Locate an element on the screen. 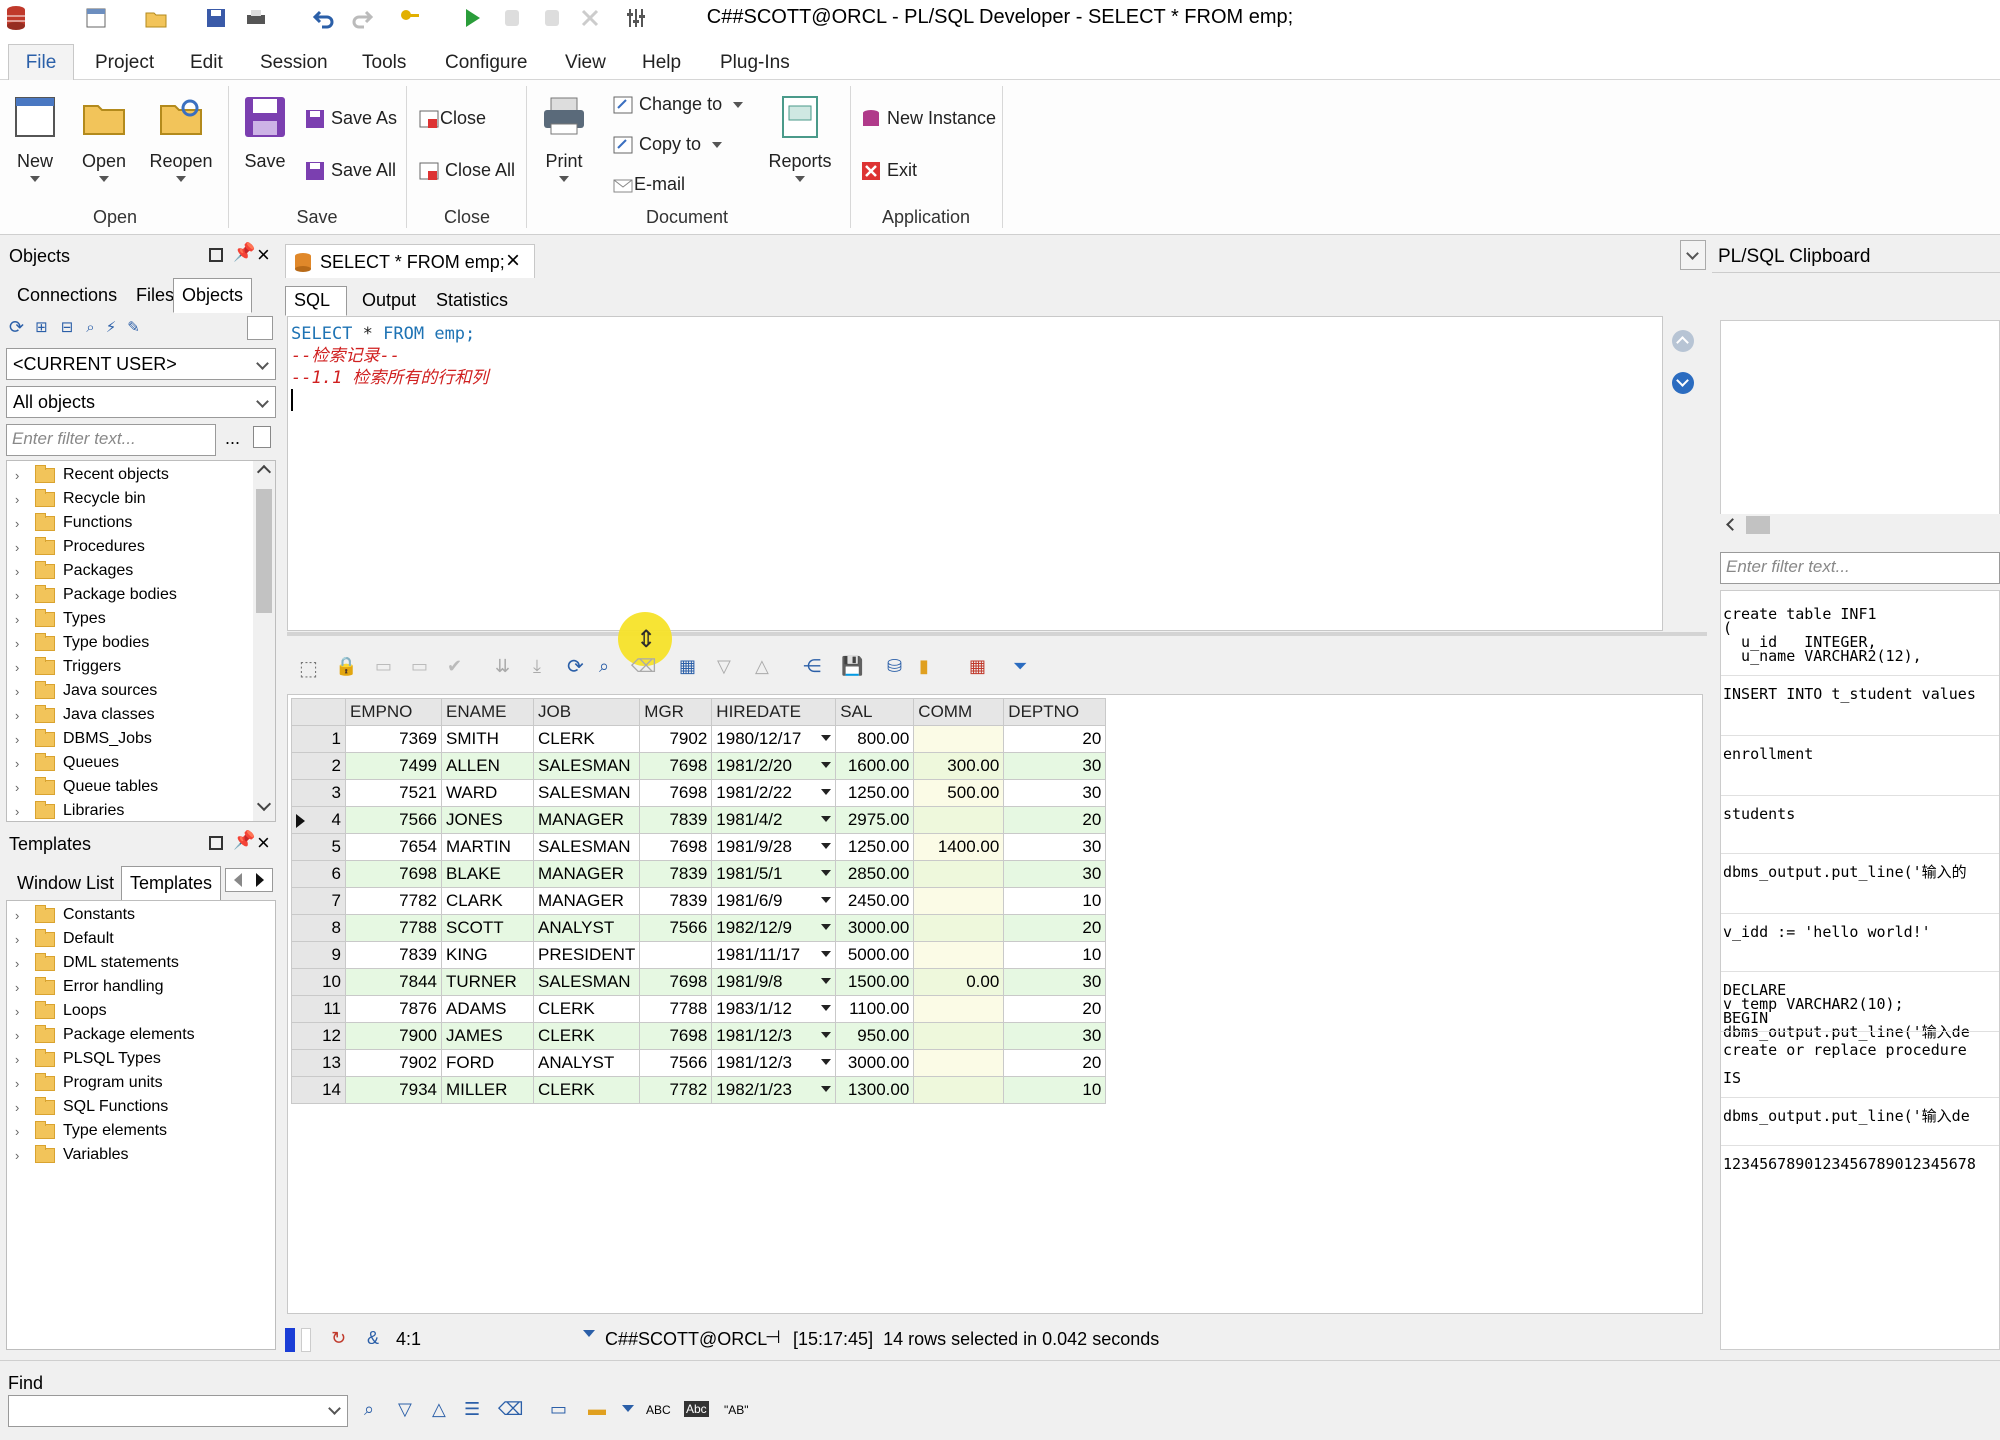  objects-tree-item: › Queue tables is located at coordinates (130, 787).